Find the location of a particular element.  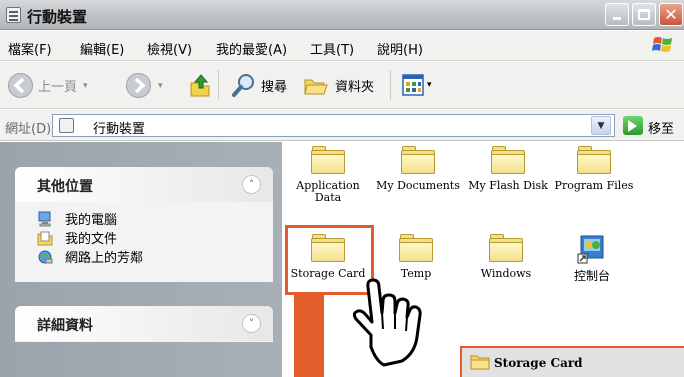

folder-my-documents: My Documents is located at coordinates (418, 169).